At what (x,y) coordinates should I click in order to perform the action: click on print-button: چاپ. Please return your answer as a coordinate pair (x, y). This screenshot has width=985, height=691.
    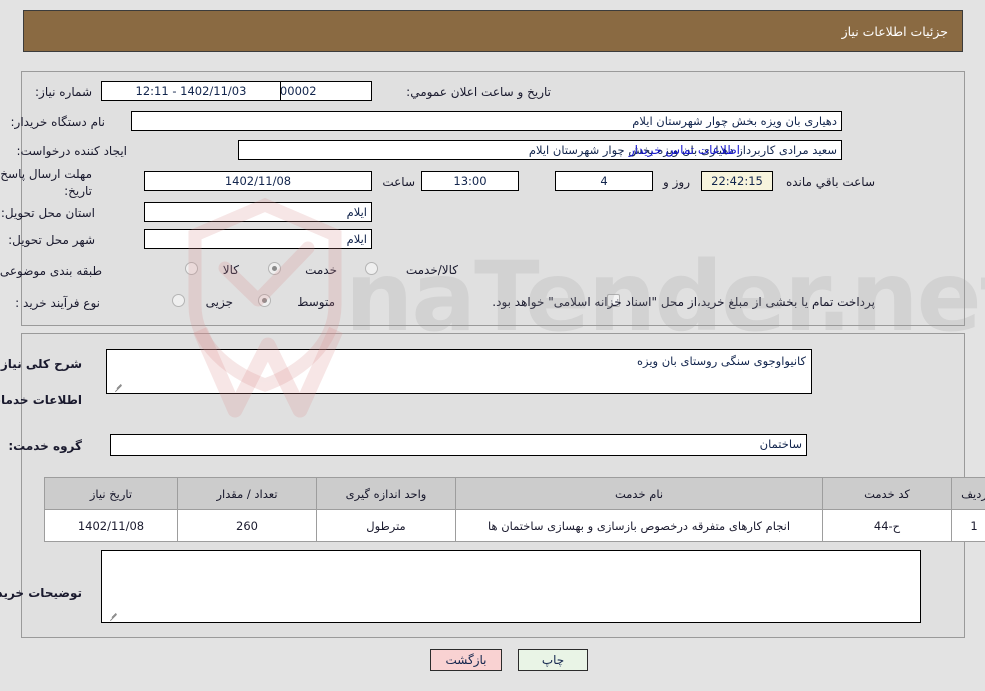
    Looking at the image, I should click on (553, 660).